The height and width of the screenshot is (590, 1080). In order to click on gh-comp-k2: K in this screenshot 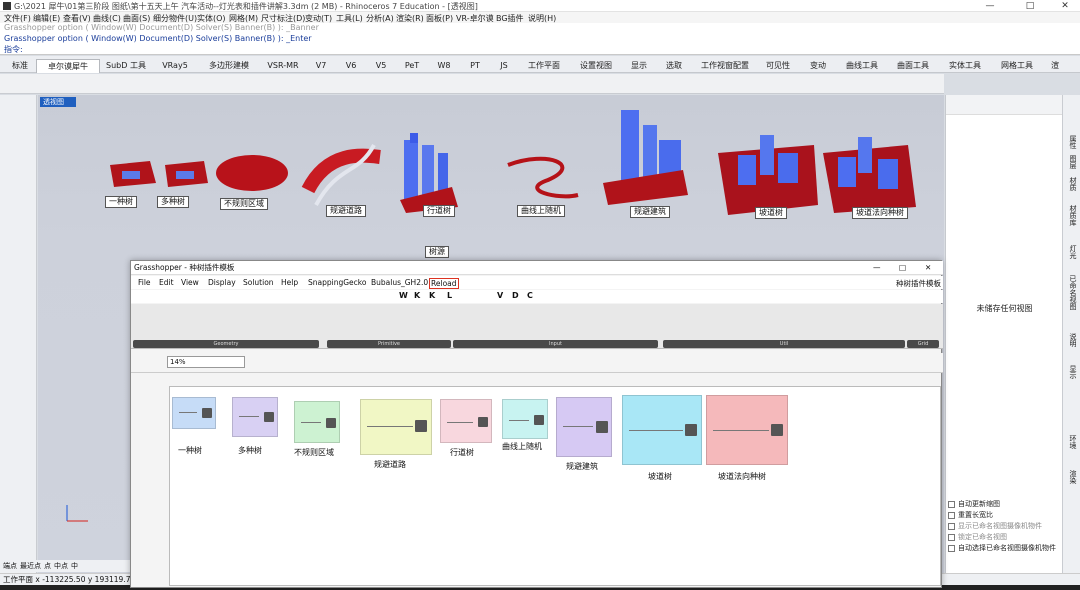, I will do `click(432, 295)`.